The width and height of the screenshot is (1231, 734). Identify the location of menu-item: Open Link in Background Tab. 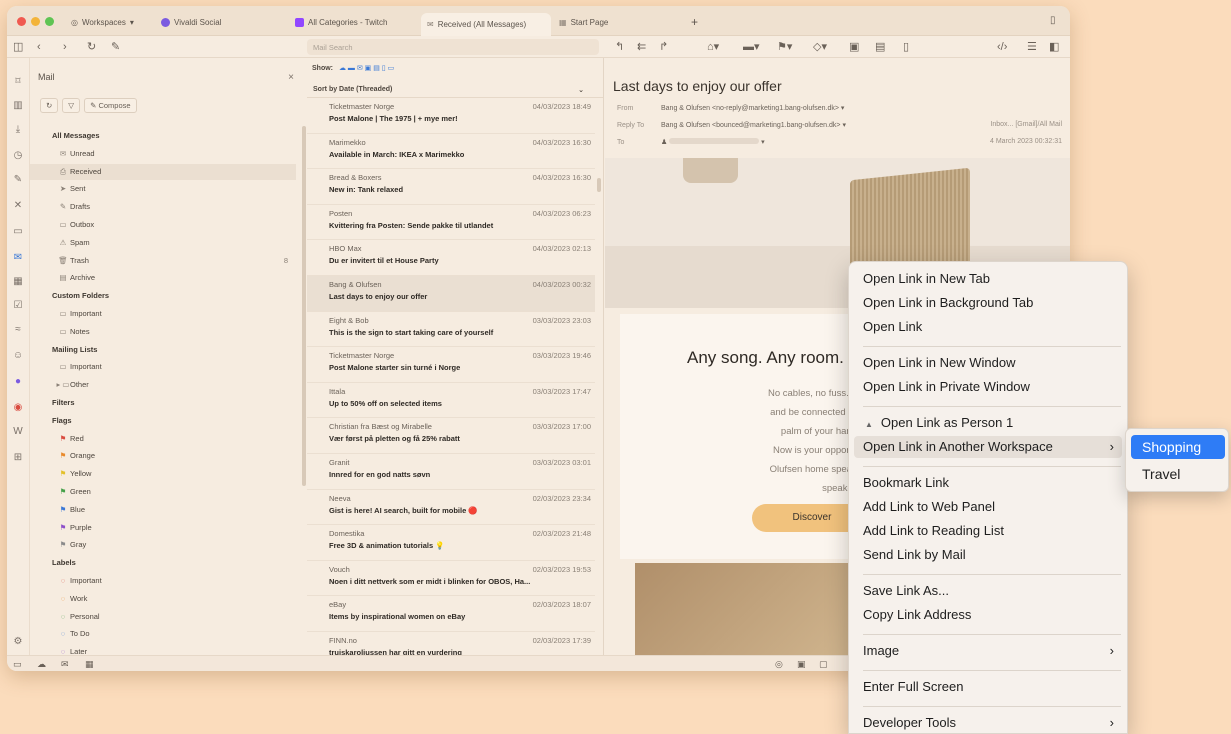
(988, 303).